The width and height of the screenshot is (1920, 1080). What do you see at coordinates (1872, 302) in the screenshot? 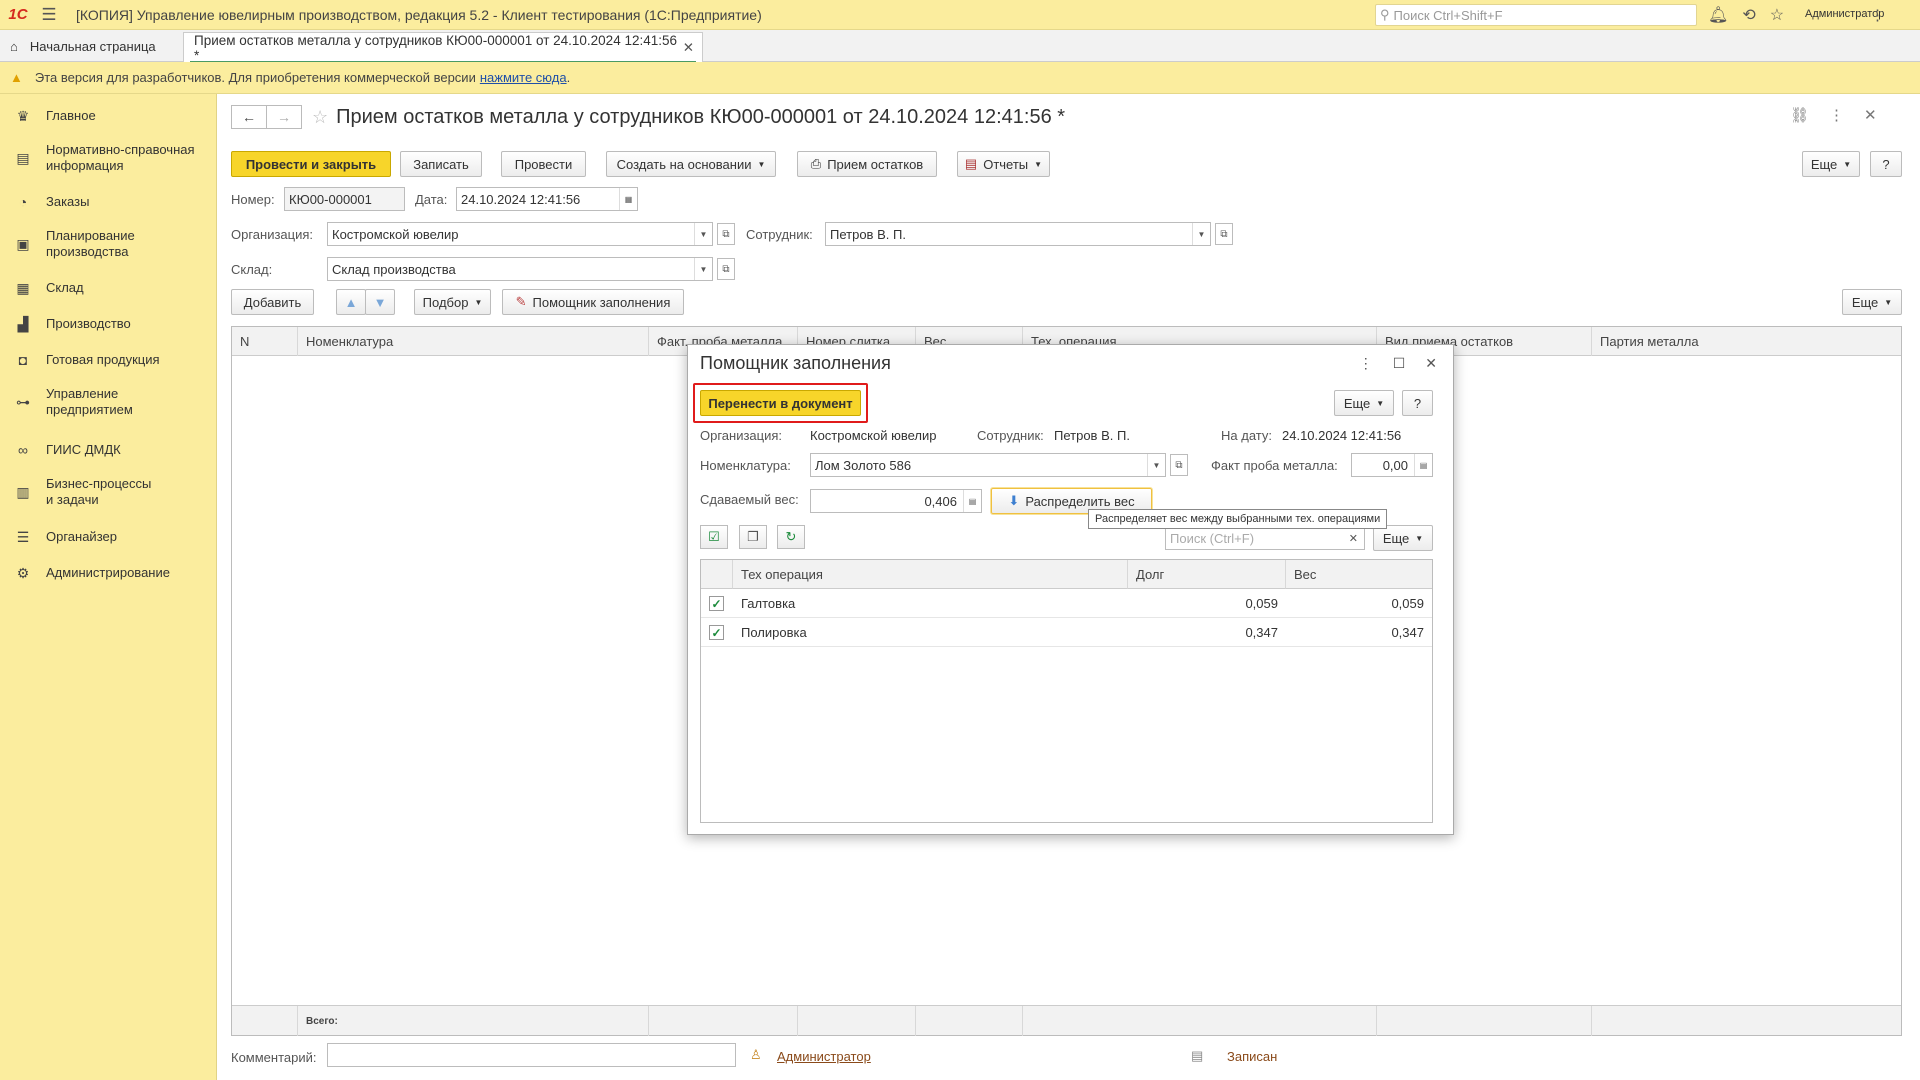
I see `table-more-button: Еще ▼` at bounding box center [1872, 302].